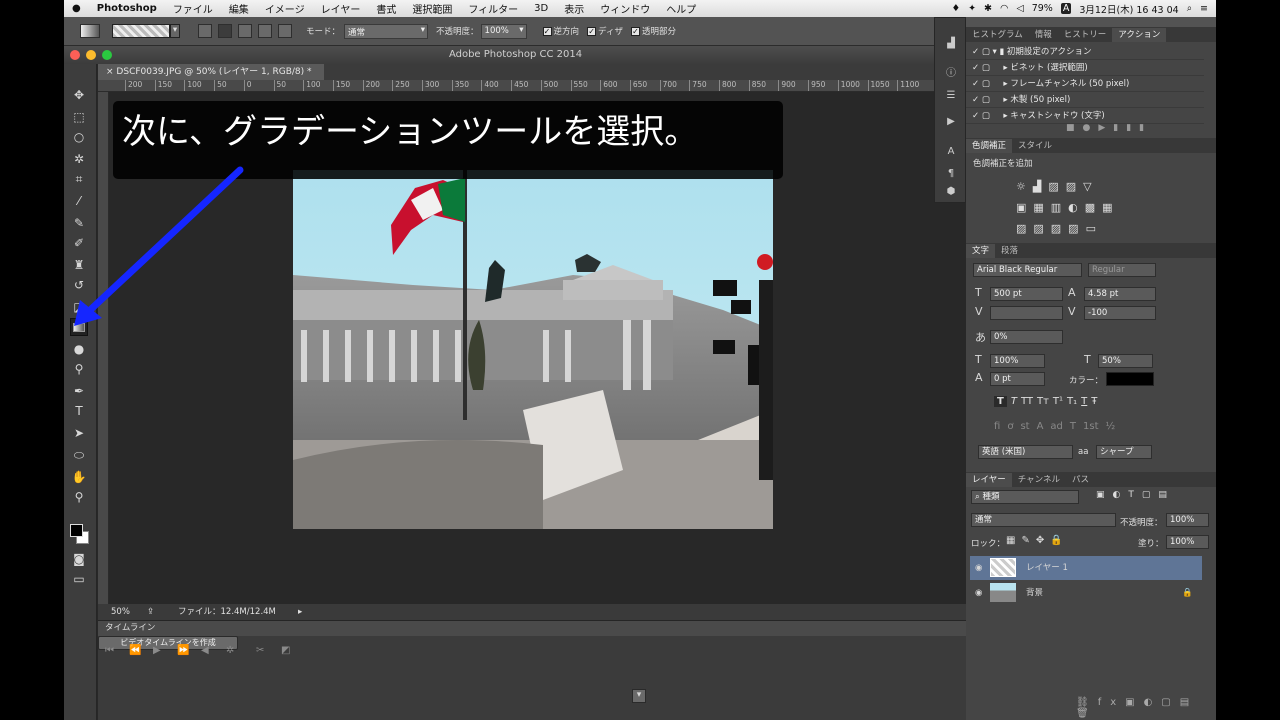 Image resolution: width=1280 pixels, height=720 pixels. Describe the element at coordinates (1035, 146) in the screenshot. I see `tab-styles: スタイル` at that location.